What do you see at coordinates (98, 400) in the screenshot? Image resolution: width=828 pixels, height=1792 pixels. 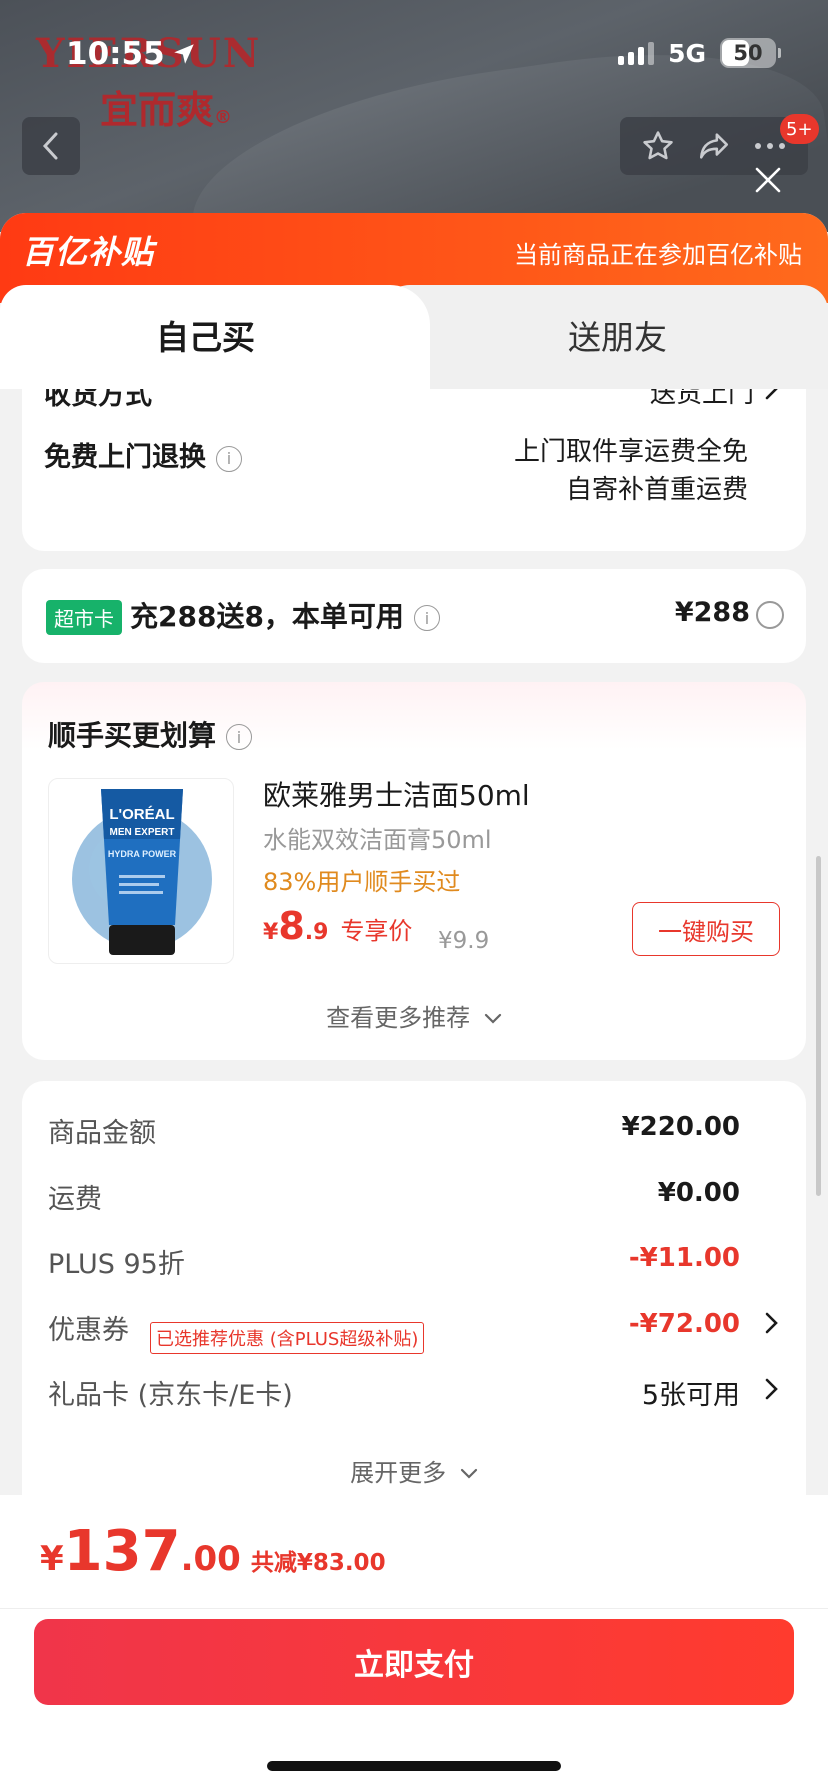 I see `delivery-method-label: 收货方式` at bounding box center [98, 400].